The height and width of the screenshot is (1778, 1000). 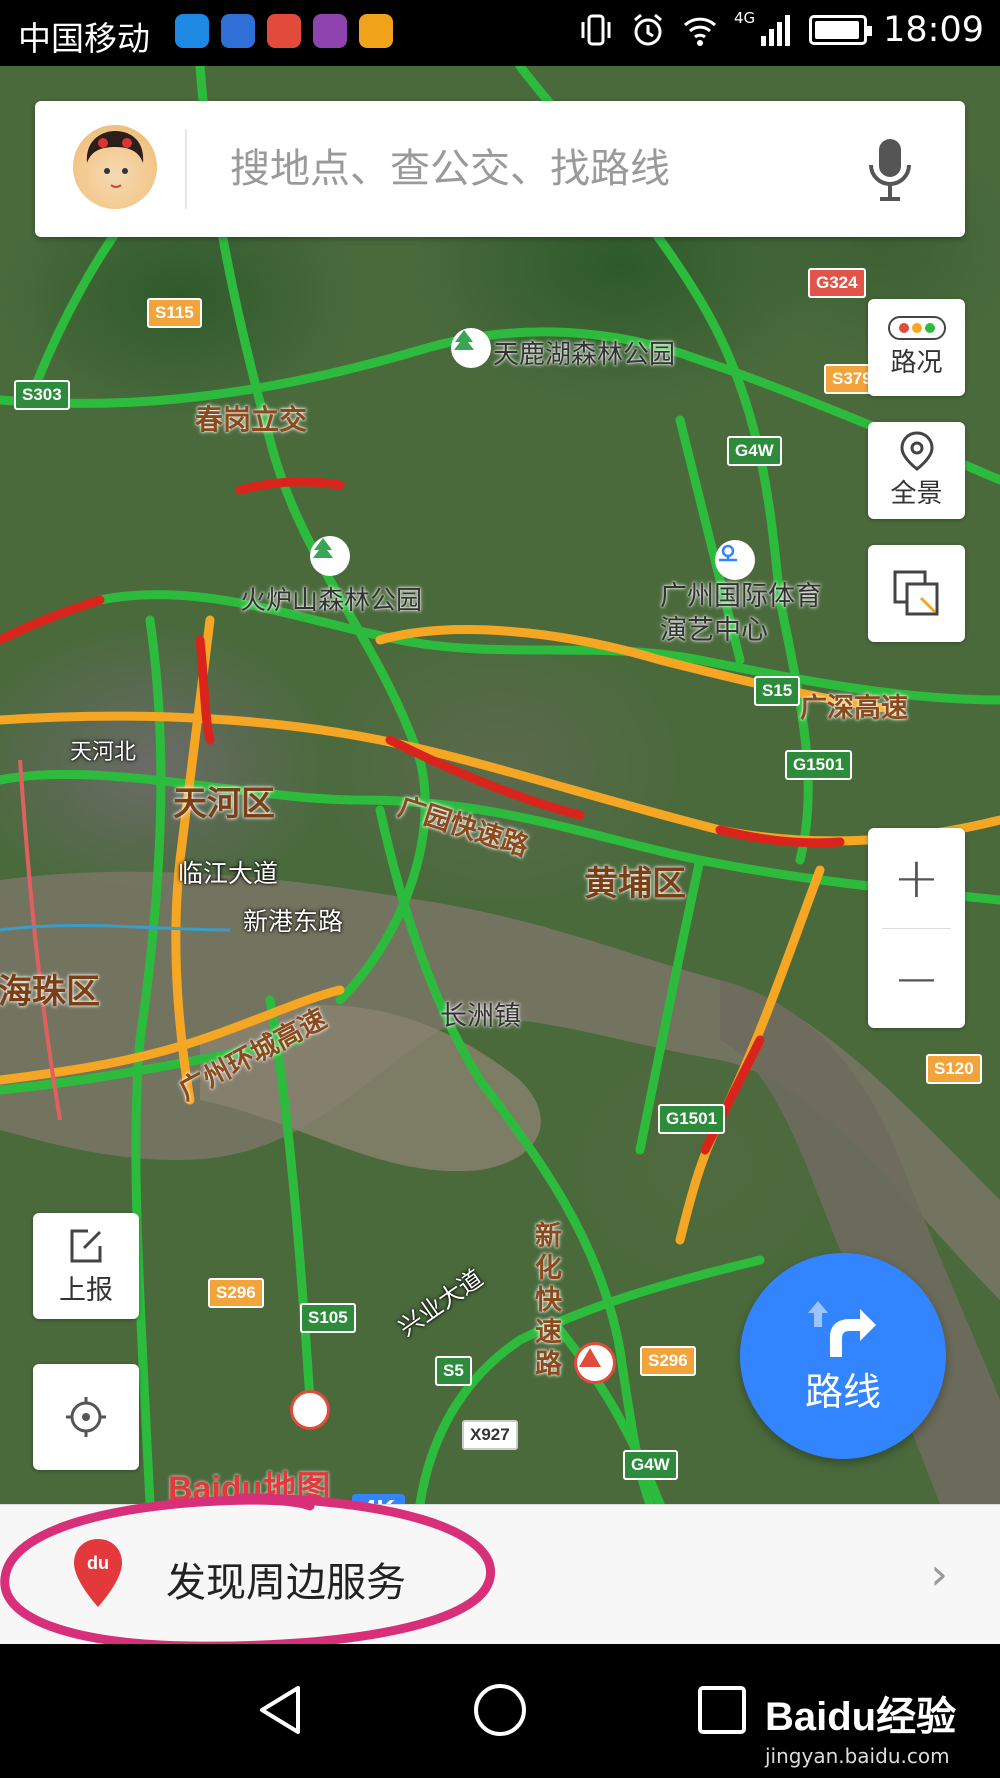 What do you see at coordinates (249, 1487) in the screenshot?
I see `baidu-map-logo: Baidu地图` at bounding box center [249, 1487].